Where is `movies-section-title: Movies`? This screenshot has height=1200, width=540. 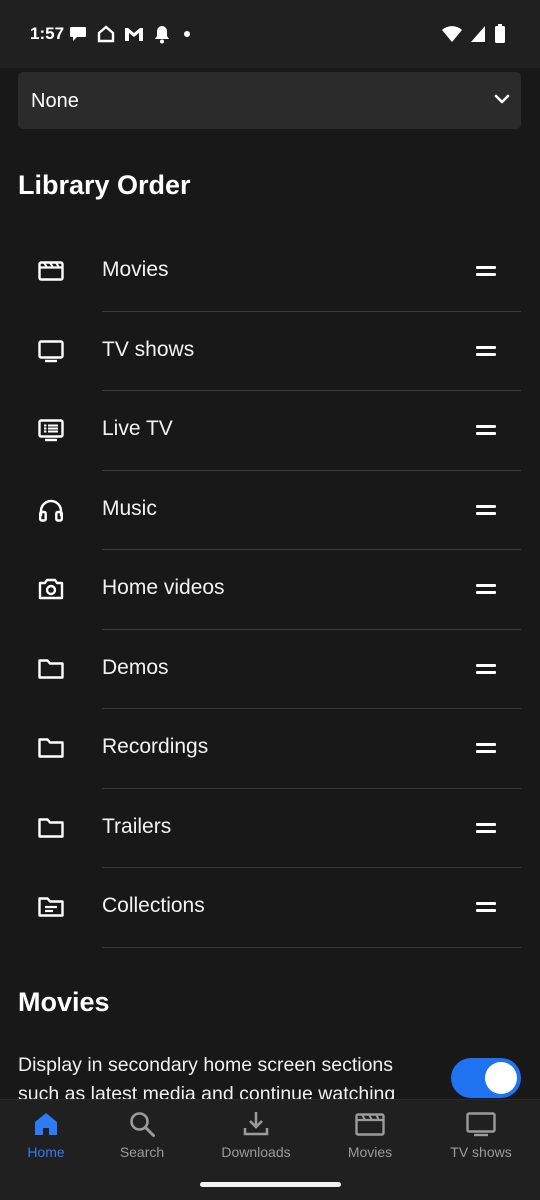 movies-section-title: Movies is located at coordinates (64, 1002).